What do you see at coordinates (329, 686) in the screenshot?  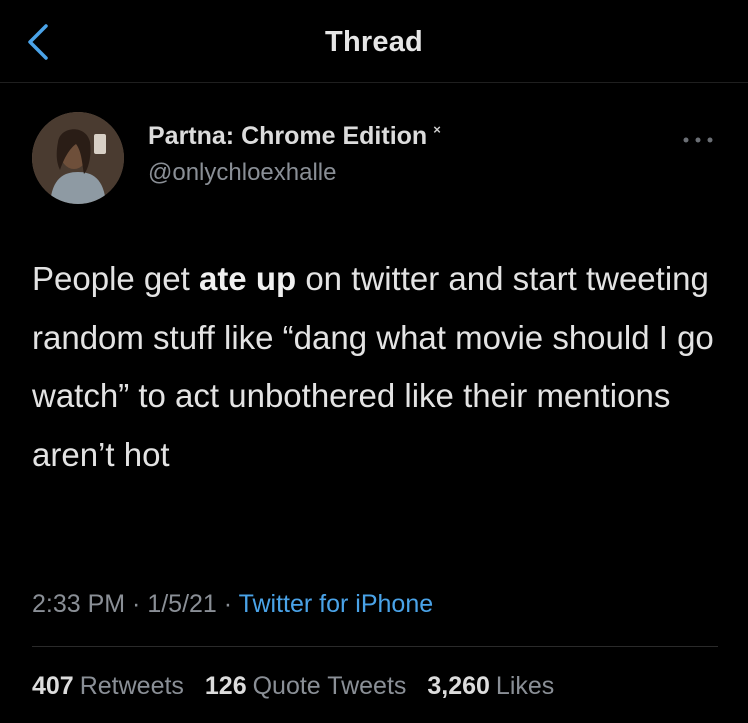 I see `quote-tweets-label: Quote Tweets` at bounding box center [329, 686].